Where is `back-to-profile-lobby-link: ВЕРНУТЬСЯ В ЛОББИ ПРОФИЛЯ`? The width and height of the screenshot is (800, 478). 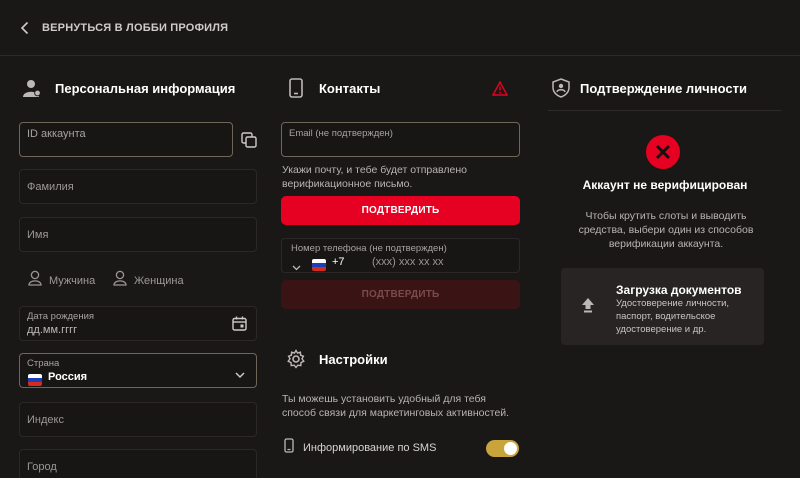 back-to-profile-lobby-link: ВЕРНУТЬСЯ В ЛОББИ ПРОФИЛЯ is located at coordinates (124, 28).